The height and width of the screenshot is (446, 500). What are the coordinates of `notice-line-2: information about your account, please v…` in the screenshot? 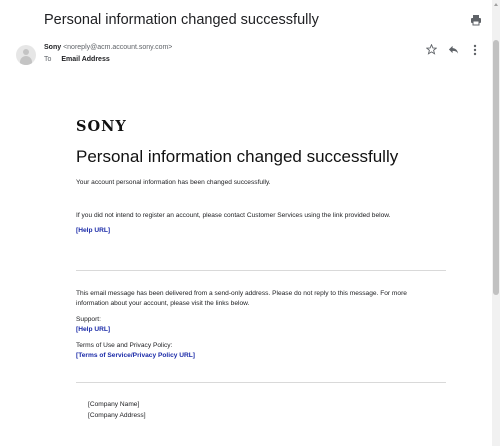 It's located at (163, 303).